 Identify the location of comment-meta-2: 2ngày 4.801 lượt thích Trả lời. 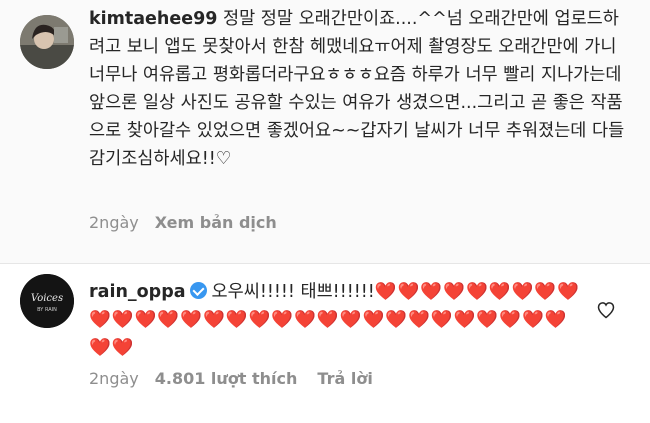
(231, 378).